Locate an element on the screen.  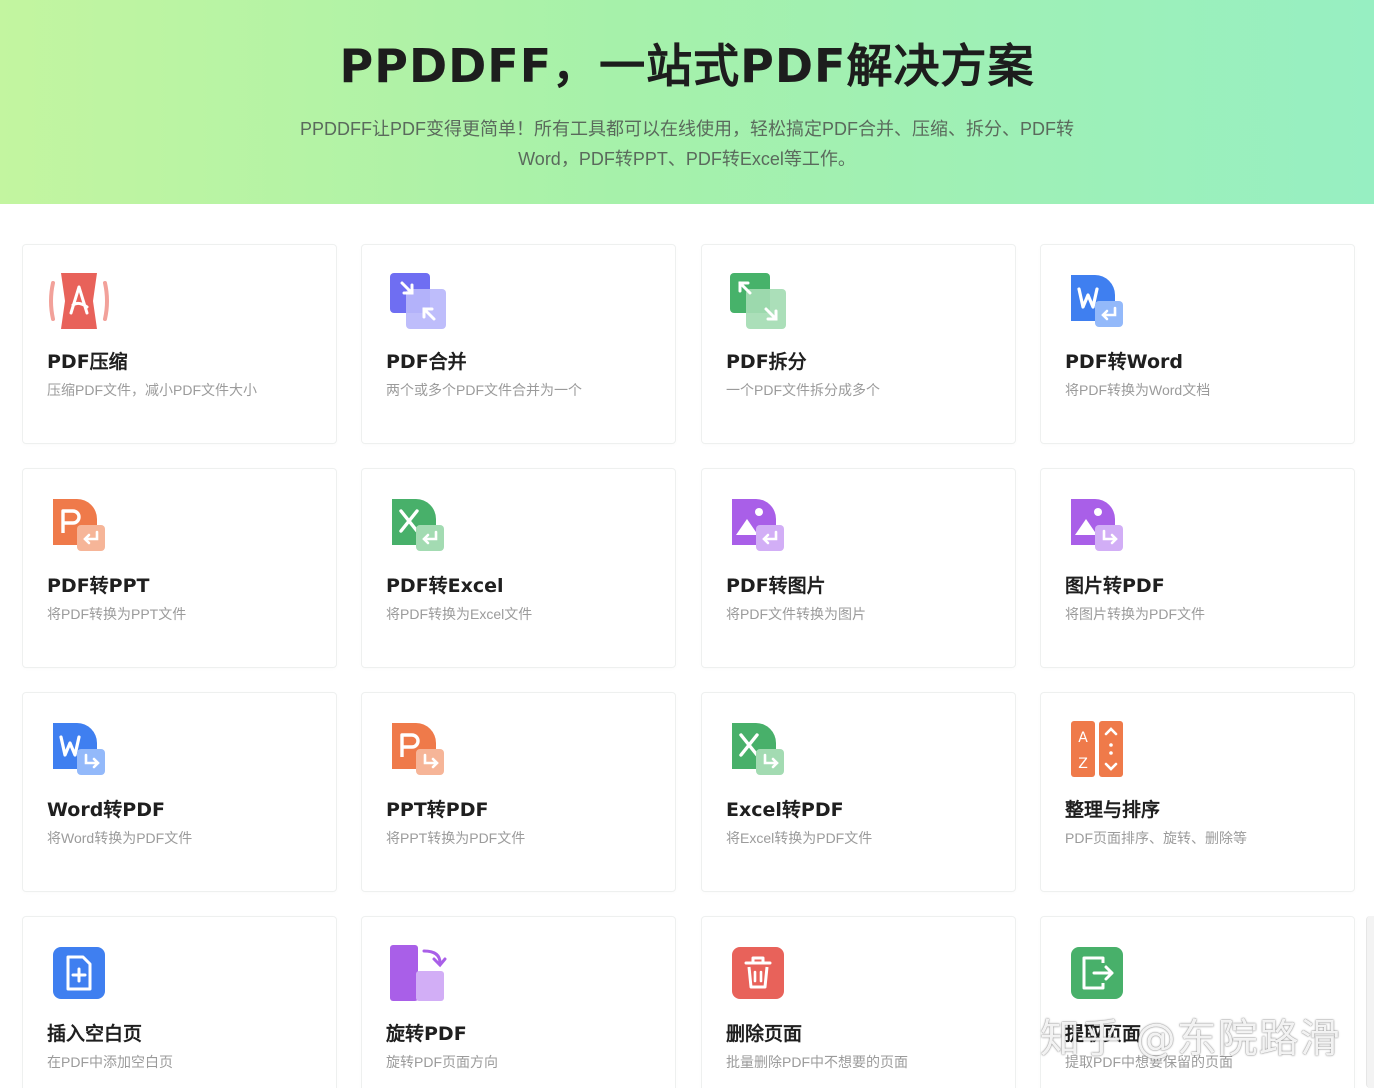
tool-card-pdf-to-excel: PDF转Excel 将PDF转换为Excel文件 is located at coordinates (518, 568).